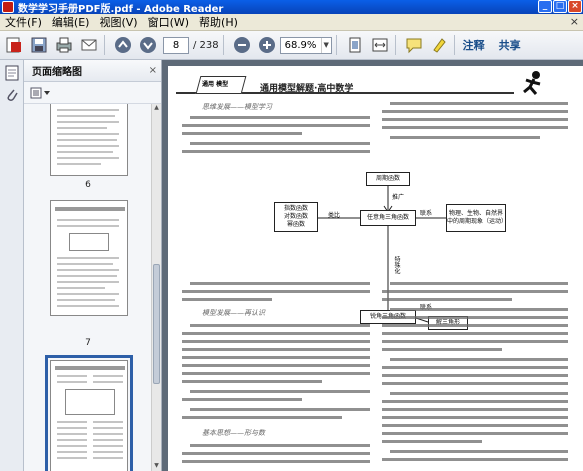 This screenshot has width=583, height=471. I want to click on thumbnail-scrollbar: ▲ ▼, so click(156, 287).